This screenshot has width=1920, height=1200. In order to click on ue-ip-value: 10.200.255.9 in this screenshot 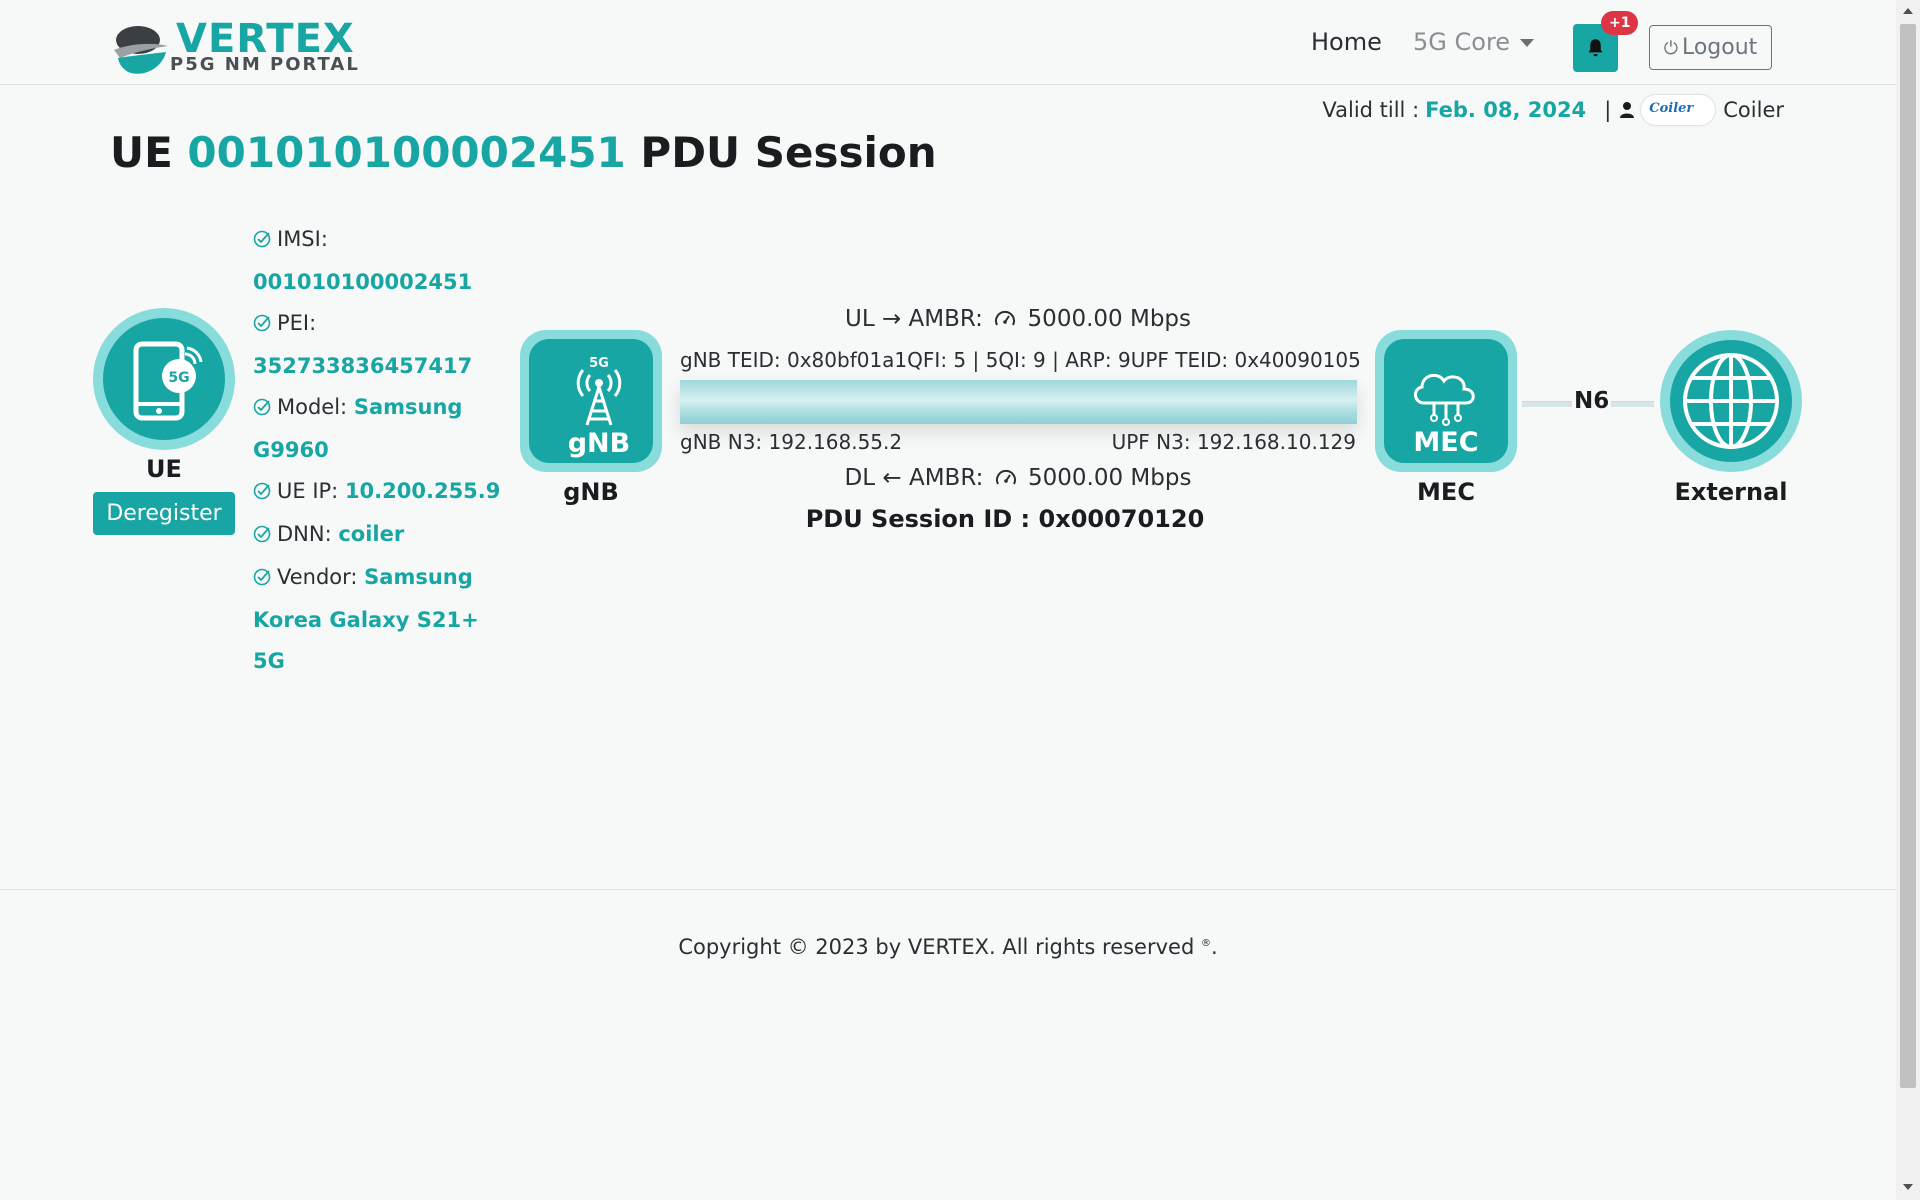, I will do `click(422, 491)`.